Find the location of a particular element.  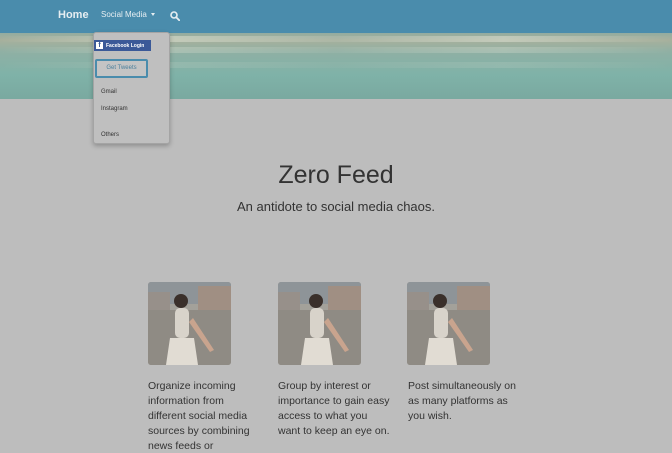

facebook-login-button: f Facebook Login is located at coordinates (122, 45).